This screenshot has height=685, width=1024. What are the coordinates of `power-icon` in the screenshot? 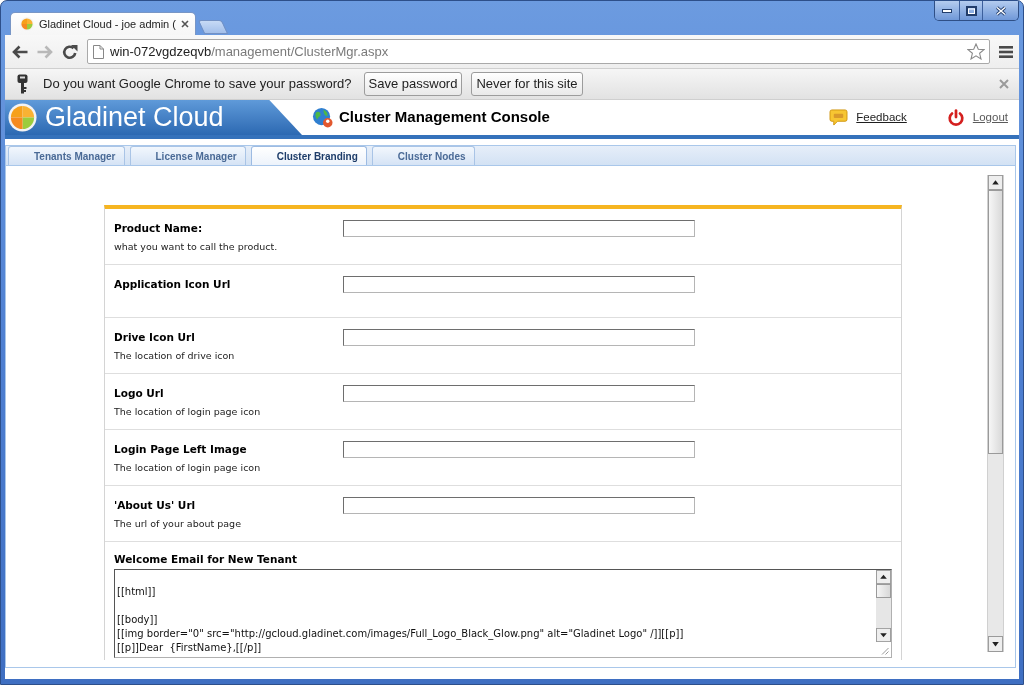 It's located at (955, 117).